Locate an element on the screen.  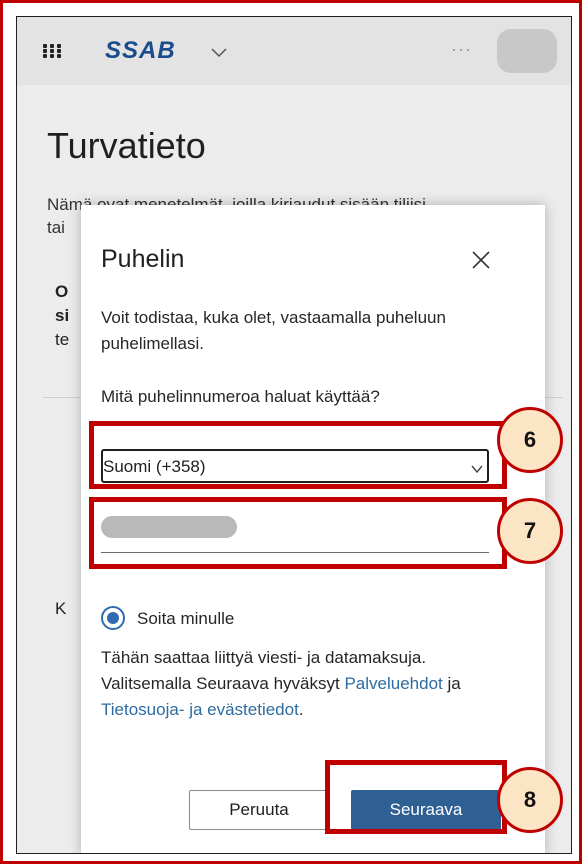
brand-logo: SSAB is located at coordinates (140, 50).